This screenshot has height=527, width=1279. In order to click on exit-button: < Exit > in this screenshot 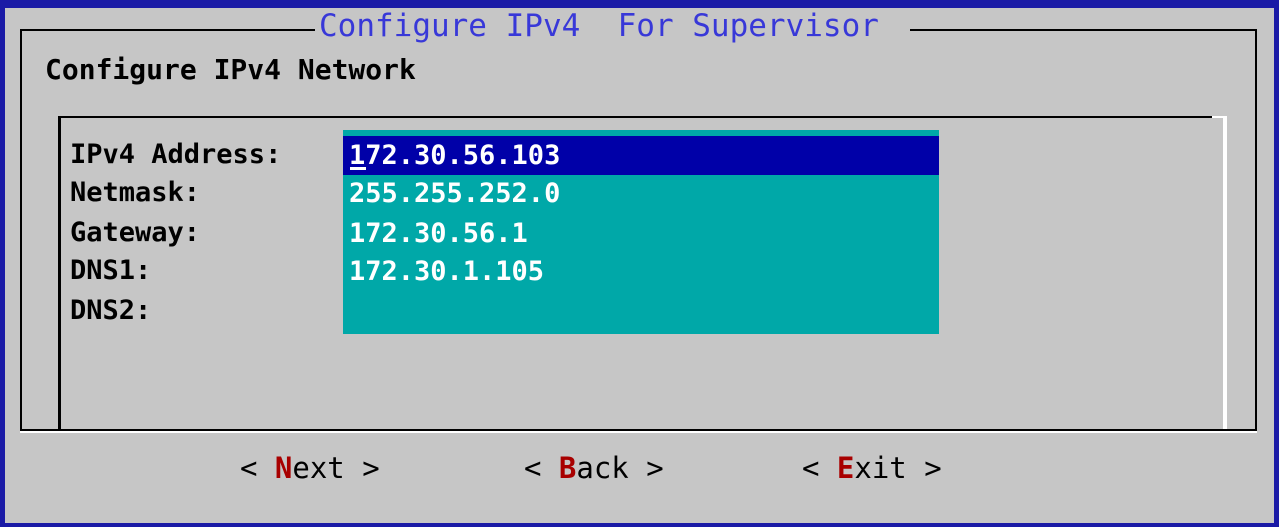, I will do `click(872, 468)`.